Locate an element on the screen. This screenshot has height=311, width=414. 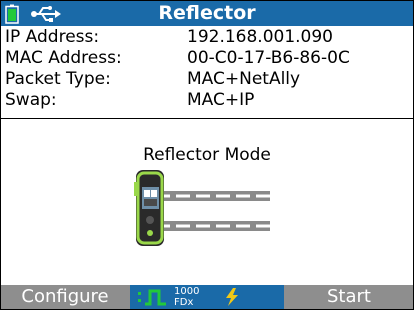
info-row-packet-type: Packet Type: MAC+NetAlly is located at coordinates (207, 79).